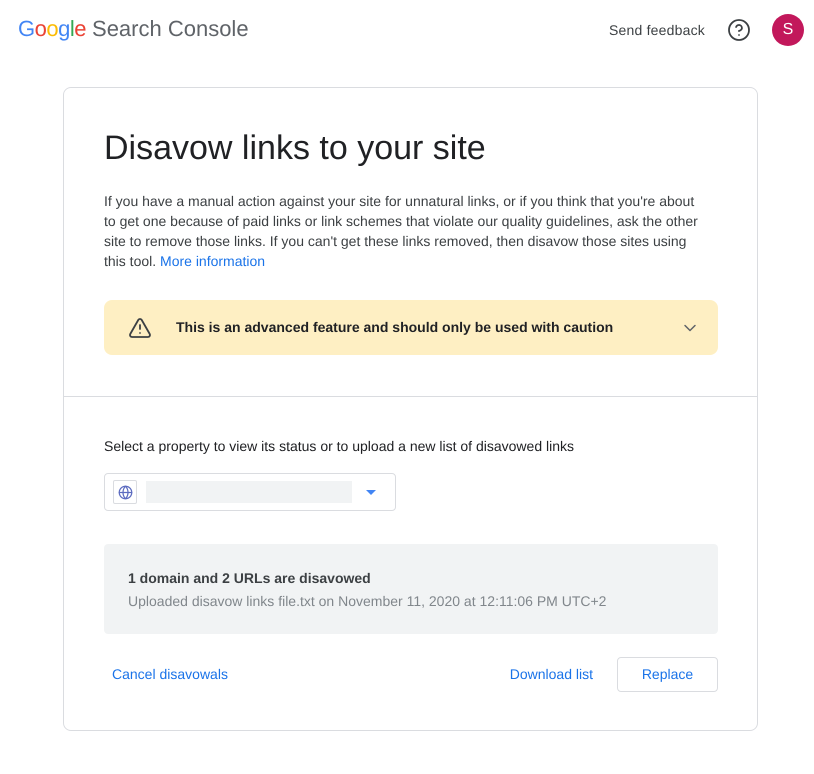 This screenshot has height=774, width=814. I want to click on more-information-link: More information, so click(213, 261).